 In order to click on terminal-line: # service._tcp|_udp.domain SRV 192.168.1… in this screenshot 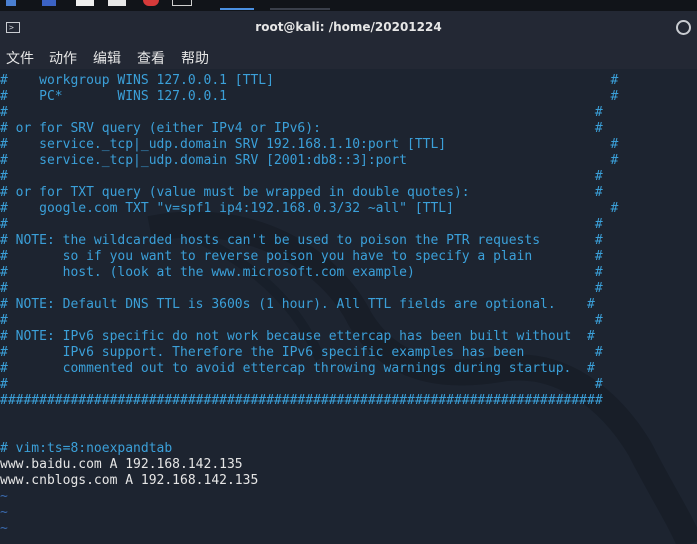, I will do `click(309, 144)`.